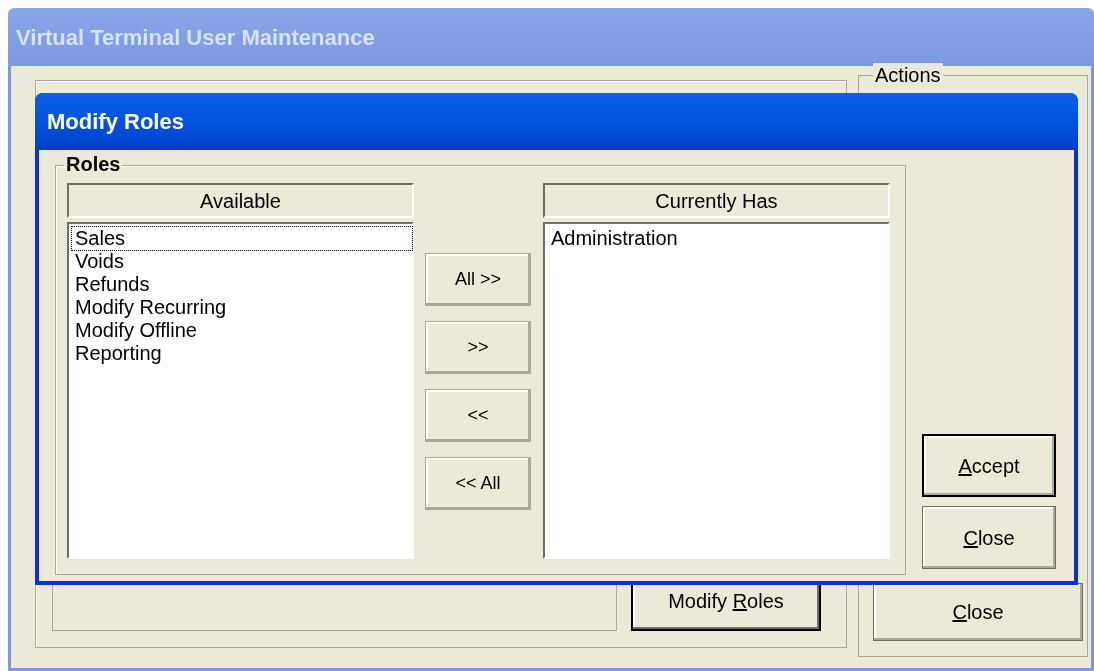 Image resolution: width=1094 pixels, height=671 pixels. What do you see at coordinates (242, 238) in the screenshot?
I see `list-item: Sales` at bounding box center [242, 238].